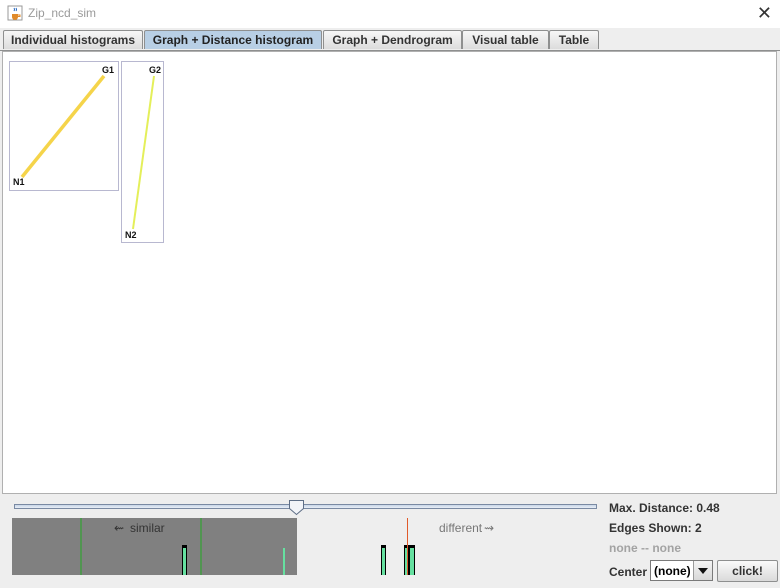 This screenshot has height=588, width=780. Describe the element at coordinates (296, 507) in the screenshot. I see `distance-slider-thumb` at that location.